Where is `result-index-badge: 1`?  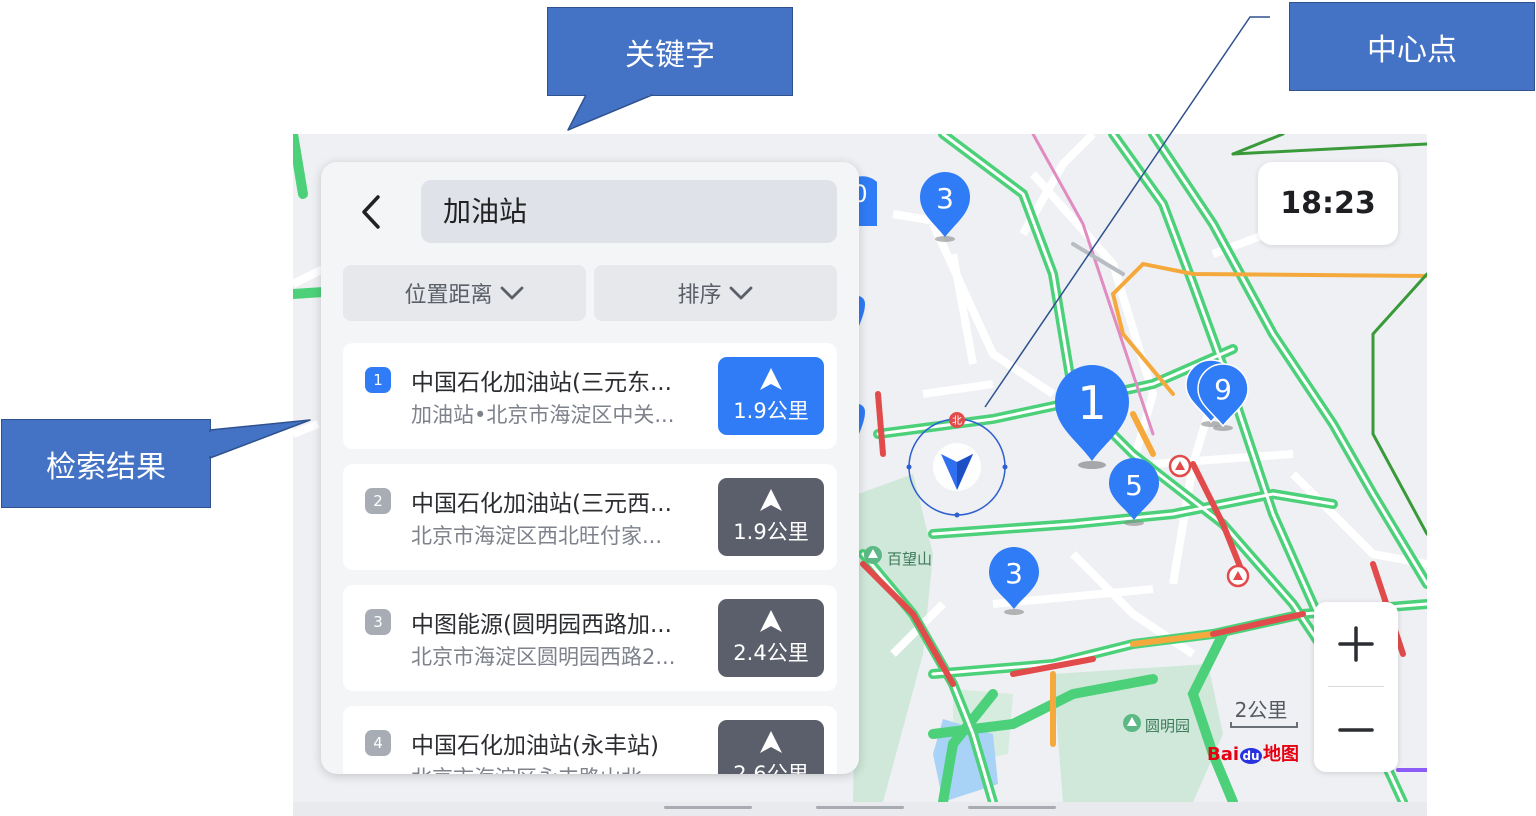 result-index-badge: 1 is located at coordinates (378, 380).